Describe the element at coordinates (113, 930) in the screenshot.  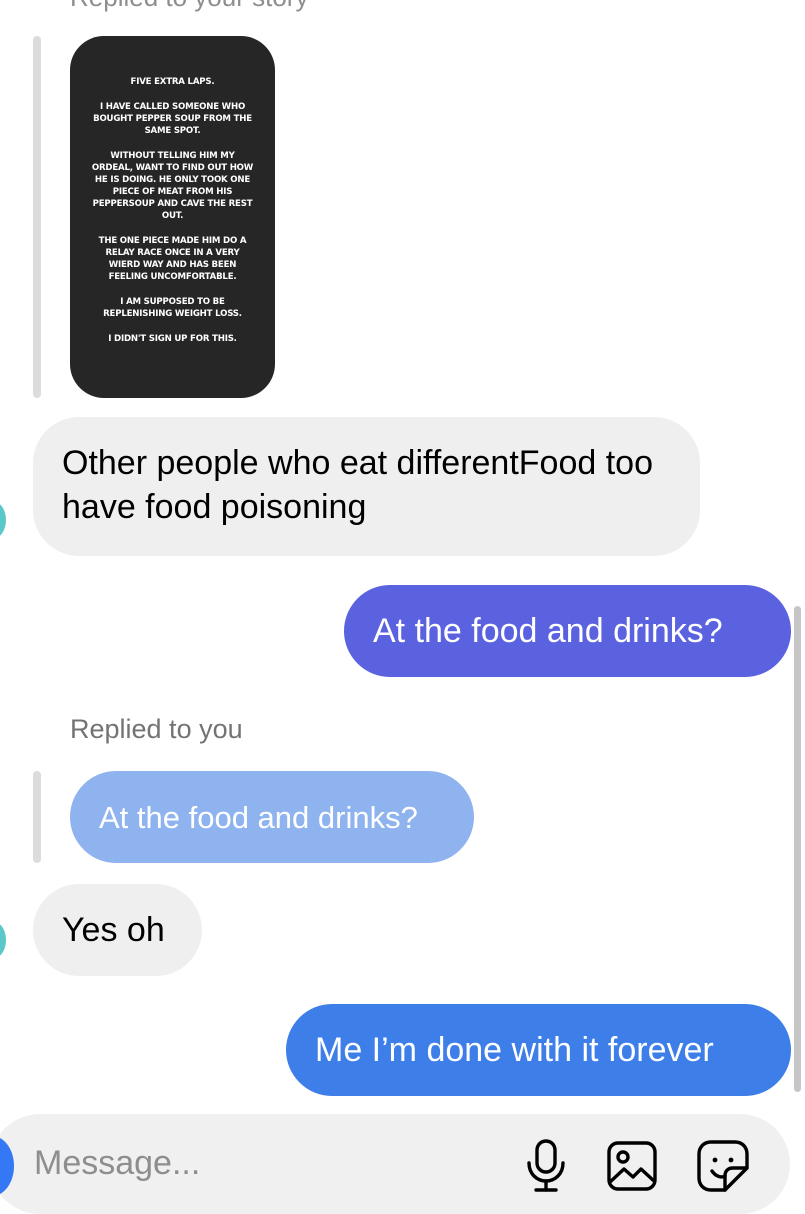
I see `message-text: Yes oh` at that location.